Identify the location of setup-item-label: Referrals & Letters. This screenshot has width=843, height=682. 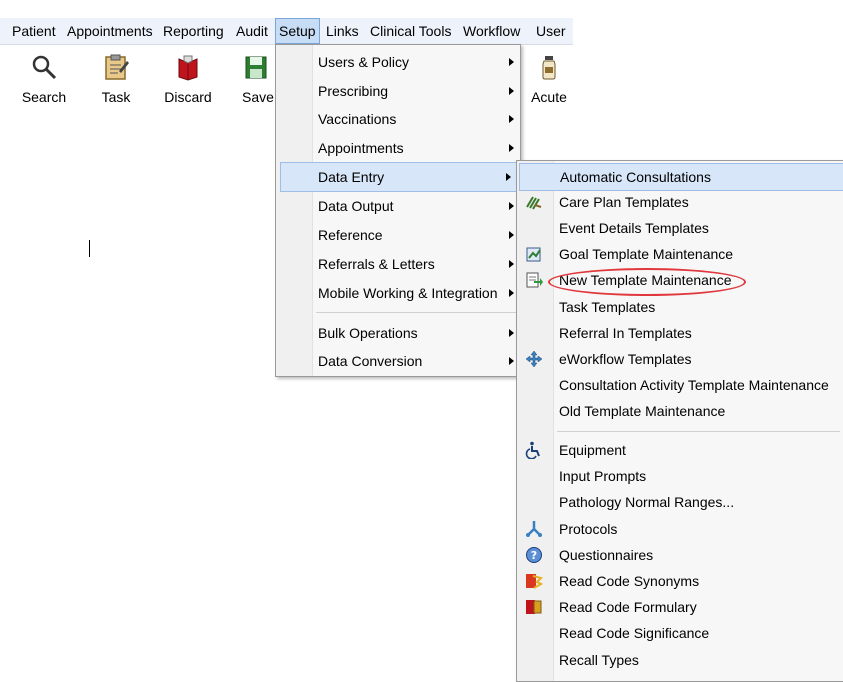
(376, 264).